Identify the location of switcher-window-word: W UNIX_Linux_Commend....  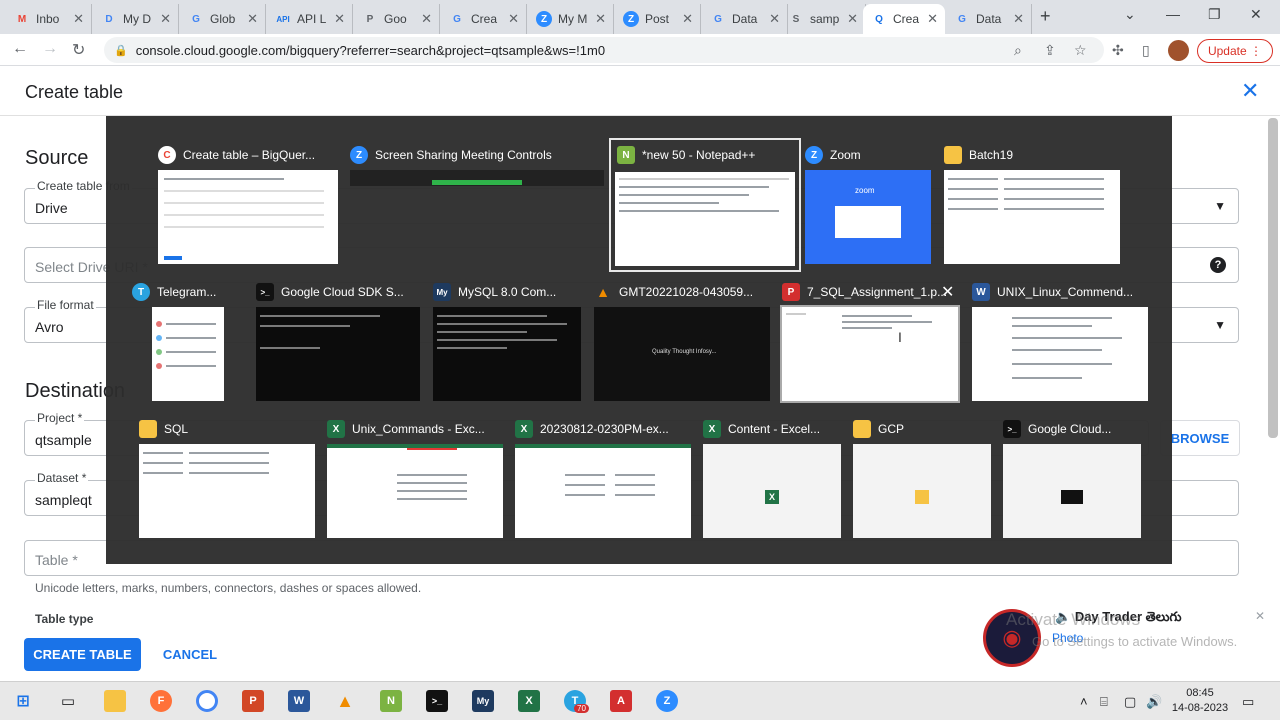
(1060, 342).